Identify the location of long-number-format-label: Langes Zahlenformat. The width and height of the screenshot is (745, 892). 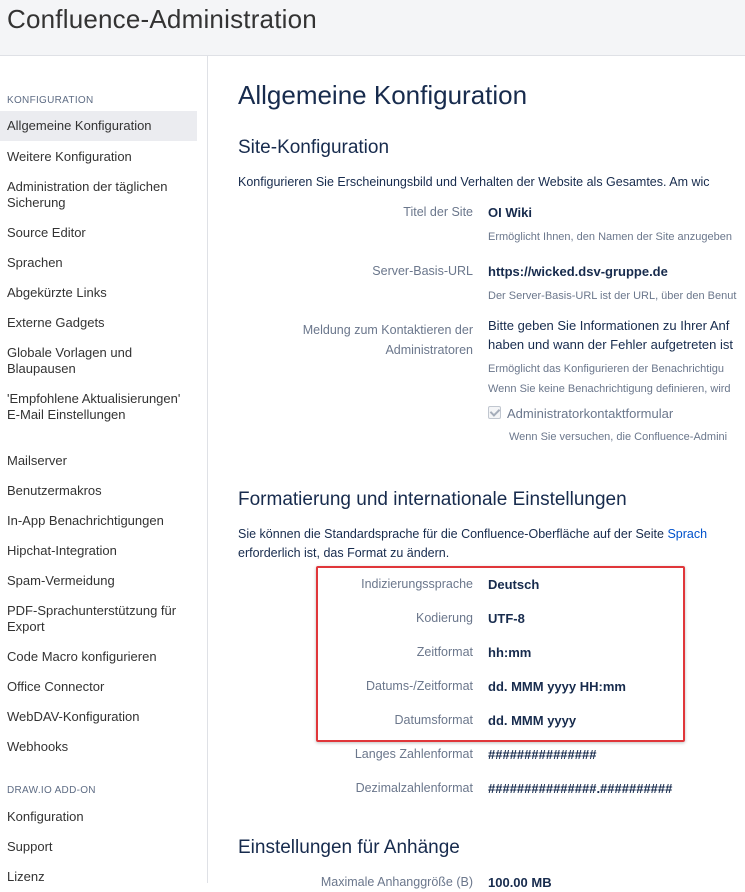
(413, 754).